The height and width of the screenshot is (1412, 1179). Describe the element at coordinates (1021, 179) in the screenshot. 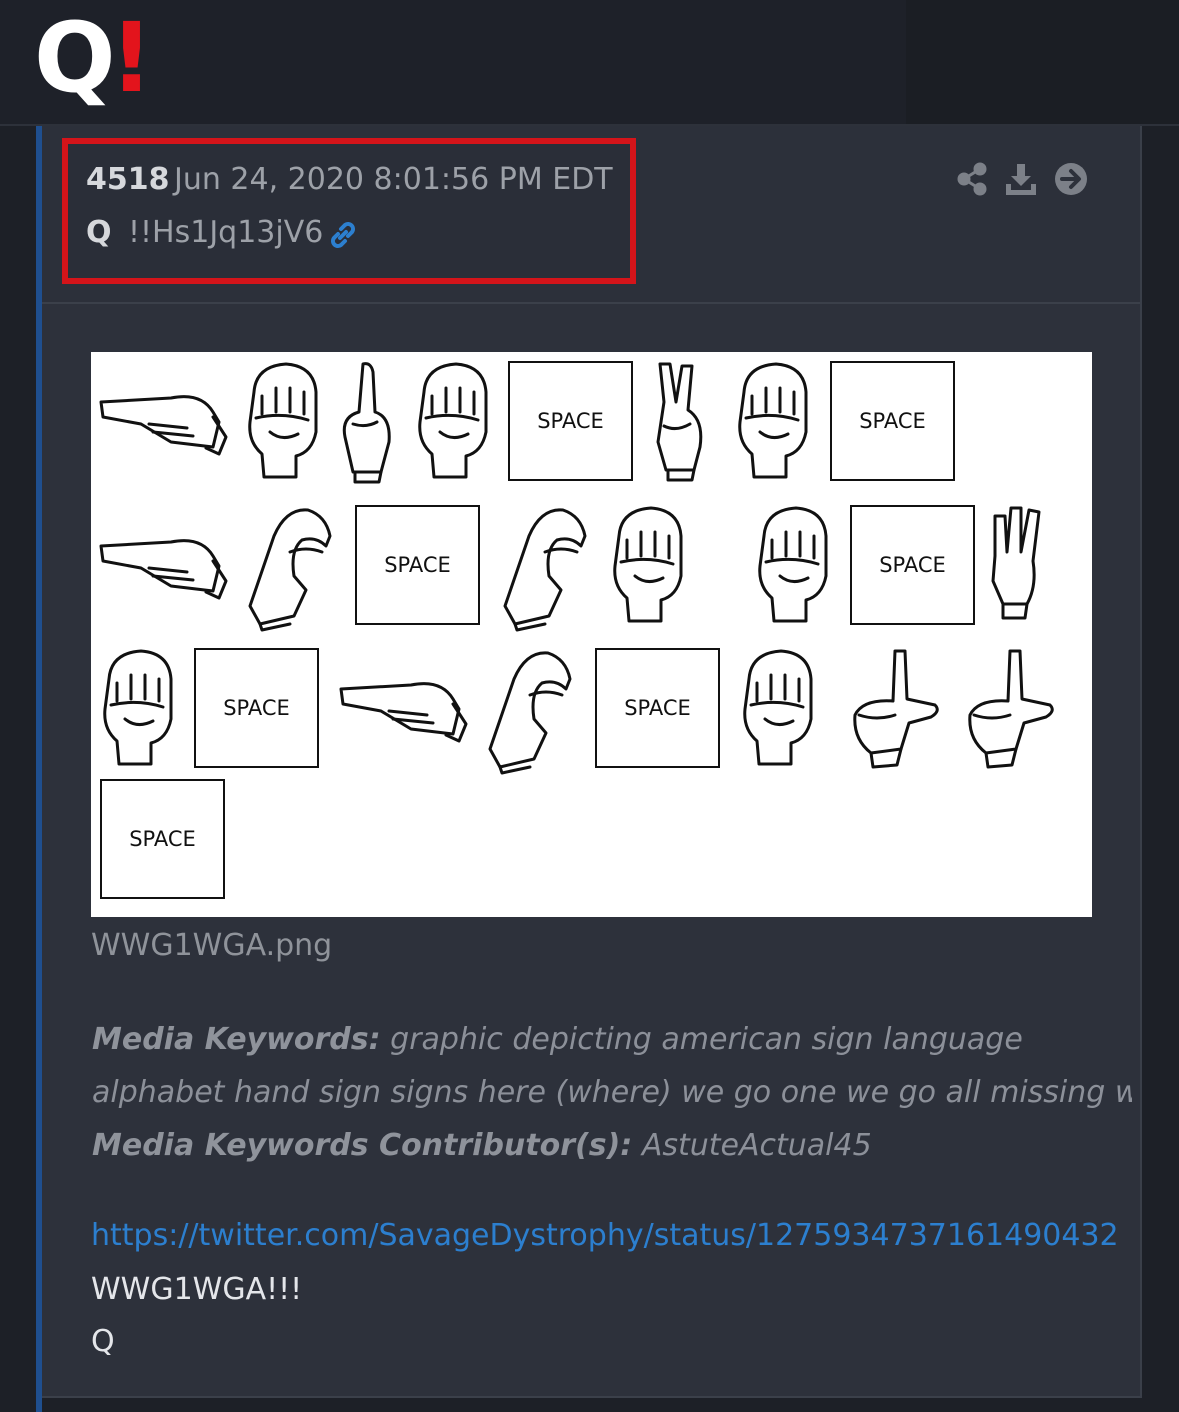

I see `download-icon` at that location.